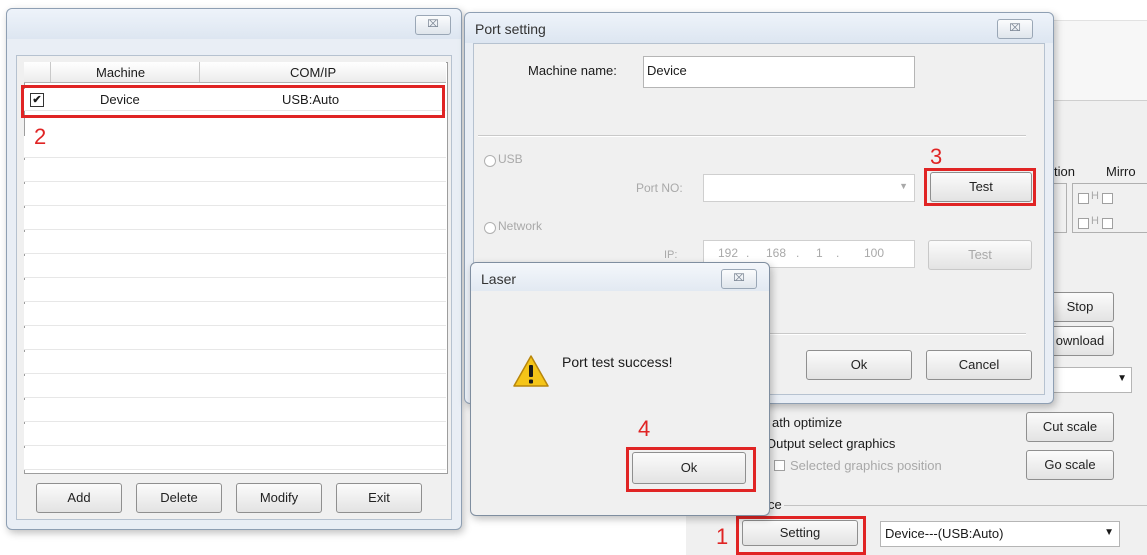  Describe the element at coordinates (520, 226) in the screenshot. I see `network-label: Network` at that location.